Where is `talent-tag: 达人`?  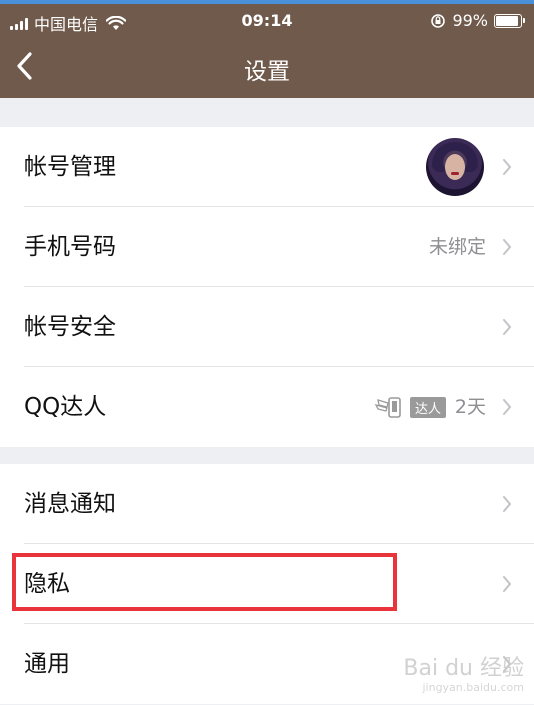 talent-tag: 达人 is located at coordinates (427, 407).